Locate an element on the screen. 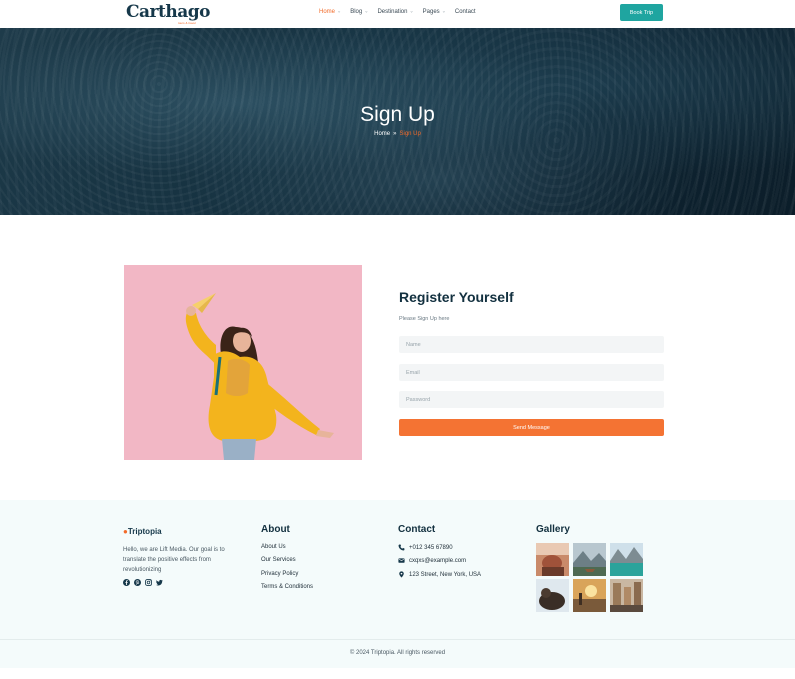  contact-address-text: 123 Street, New York, USA is located at coordinates (445, 574).